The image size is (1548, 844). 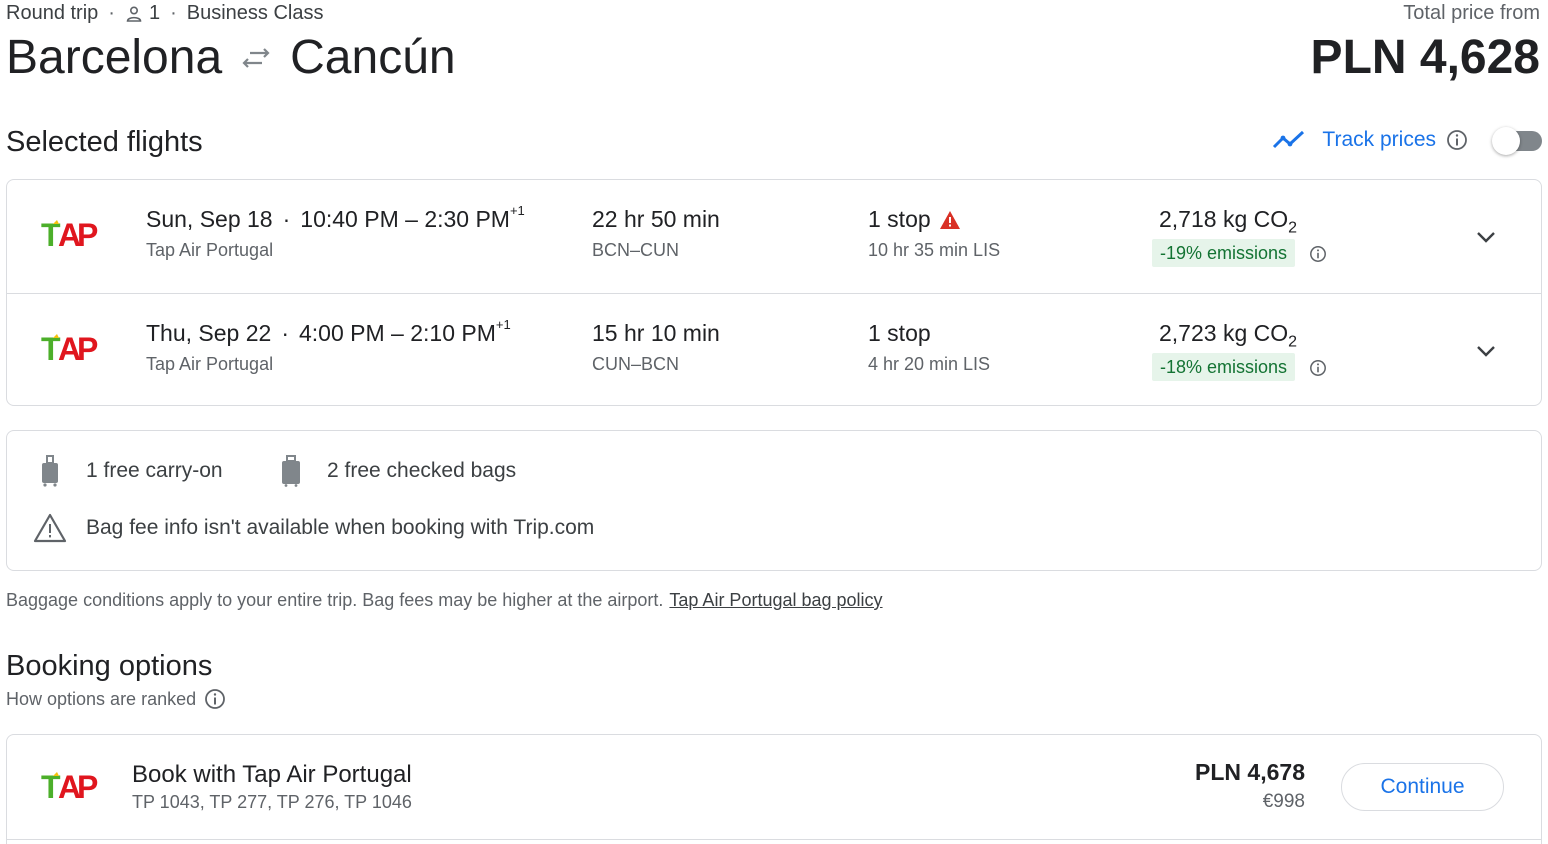 What do you see at coordinates (154, 470) in the screenshot?
I see `carry-on-text: 1 free carry-on` at bounding box center [154, 470].